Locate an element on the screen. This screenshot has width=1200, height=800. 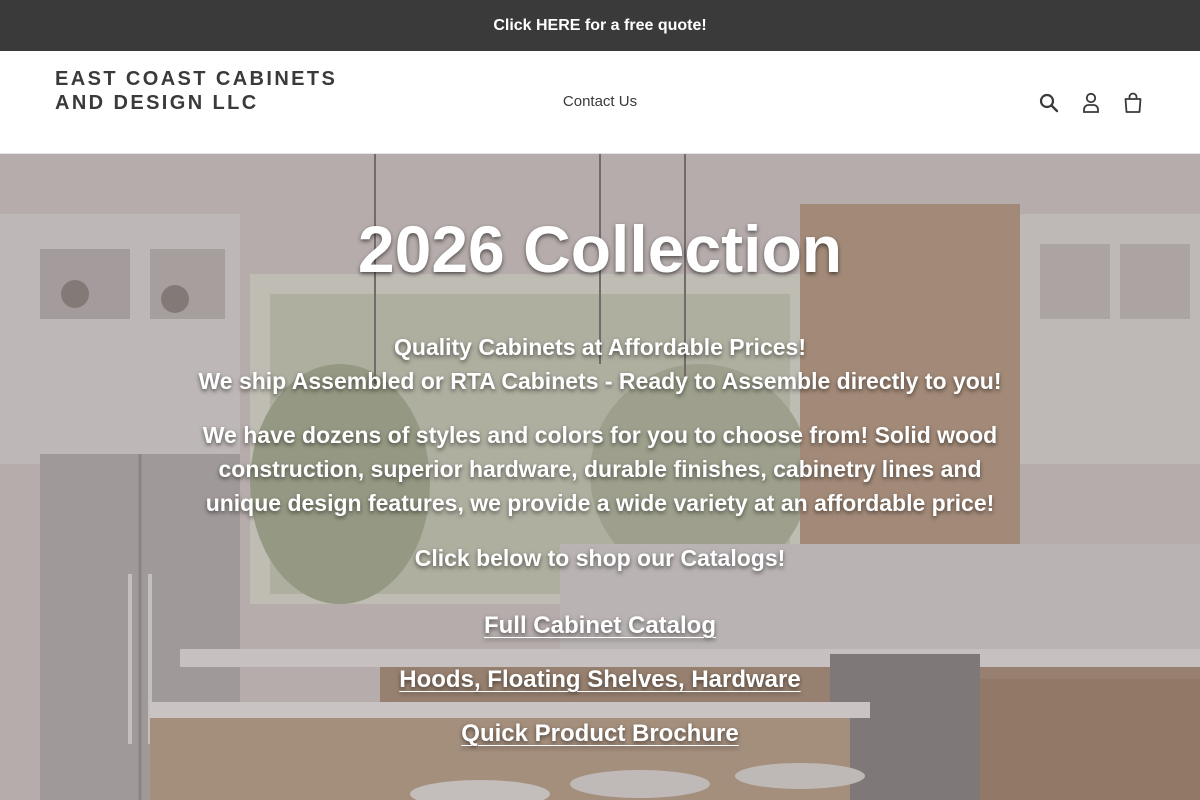
hero-tagline: Quality Cabinets at Affordable Prices! is located at coordinates (600, 347).